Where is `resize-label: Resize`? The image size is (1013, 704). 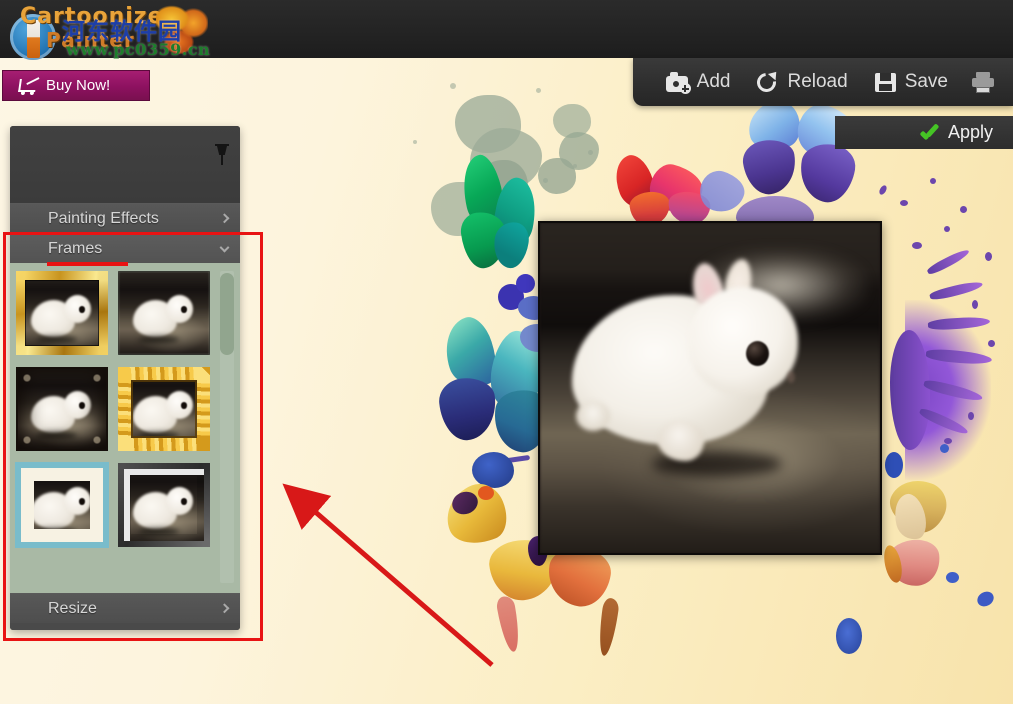 resize-label: Resize is located at coordinates (72, 608).